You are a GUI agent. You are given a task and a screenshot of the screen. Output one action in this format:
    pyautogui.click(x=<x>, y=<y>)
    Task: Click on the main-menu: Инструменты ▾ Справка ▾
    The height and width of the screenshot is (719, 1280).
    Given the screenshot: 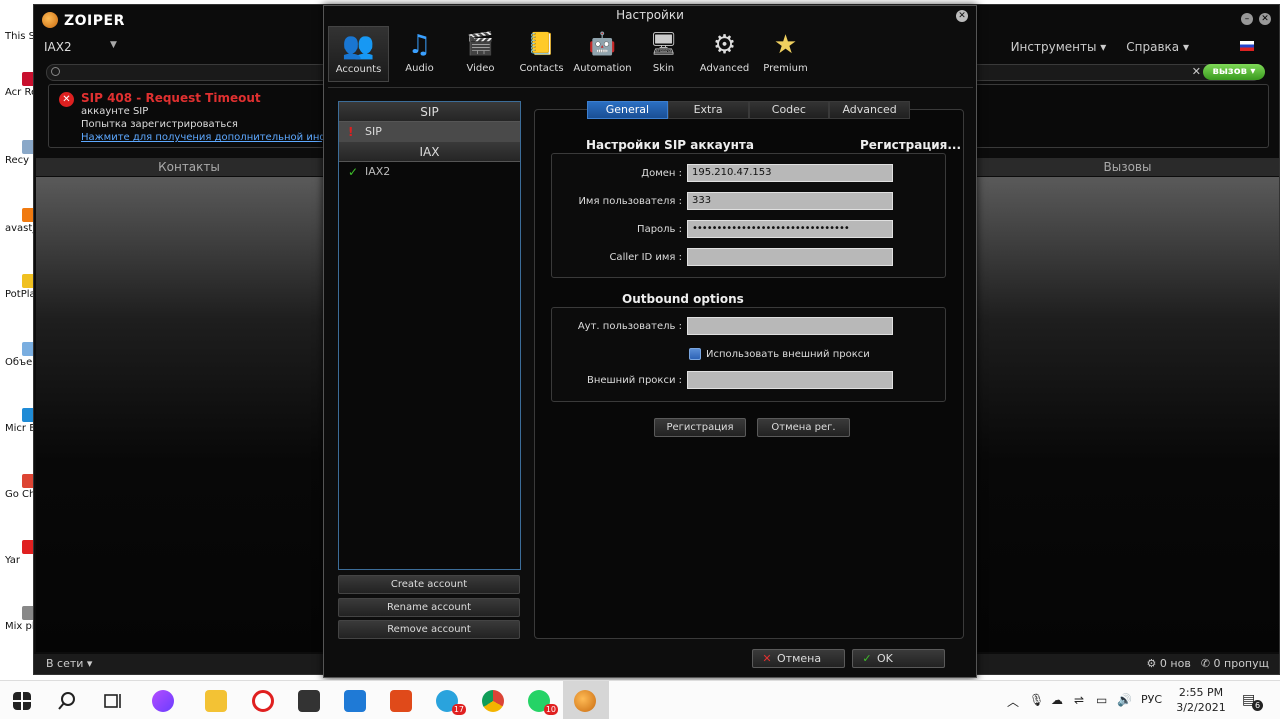 What is the action you would take?
    pyautogui.click(x=1100, y=47)
    